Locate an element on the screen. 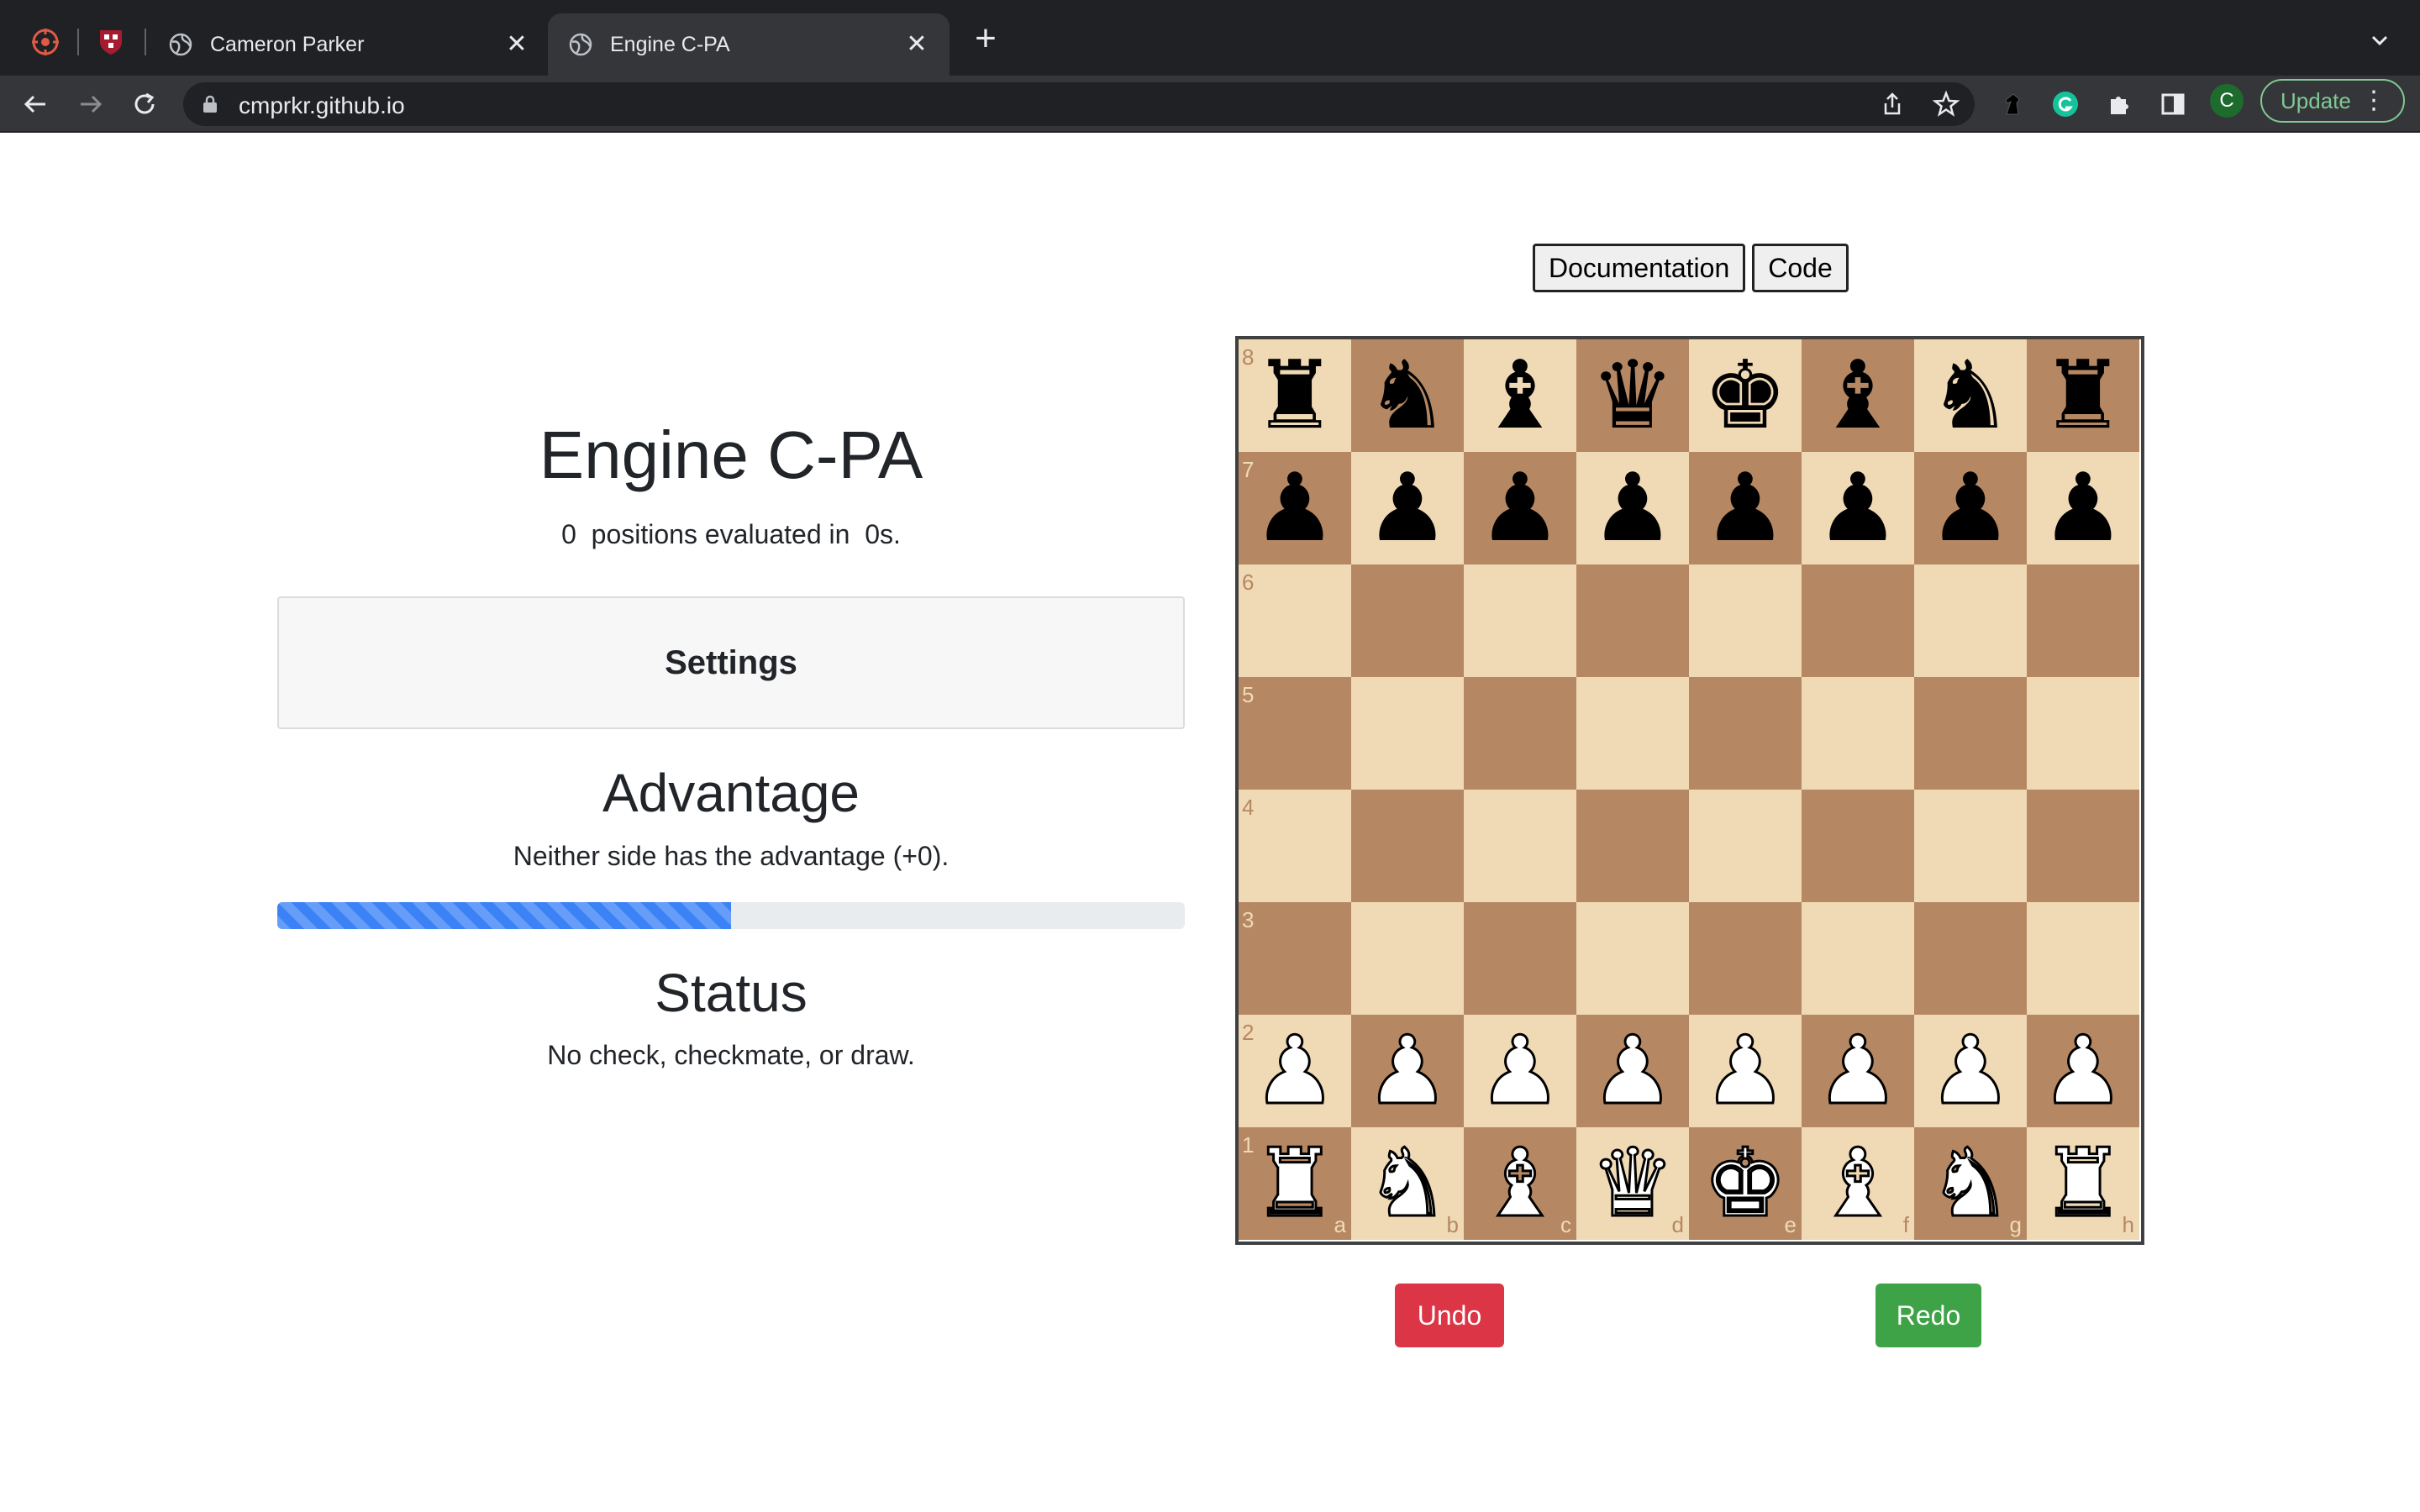 Image resolution: width=2420 pixels, height=1512 pixels. square-g7: ♟ is located at coordinates (1971, 508).